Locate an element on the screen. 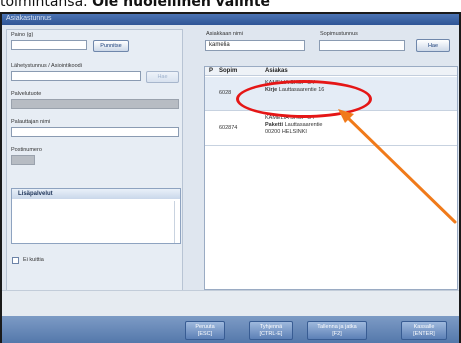 The height and width of the screenshot is (343, 461). cancel-label: Peruuta is located at coordinates (205, 327).